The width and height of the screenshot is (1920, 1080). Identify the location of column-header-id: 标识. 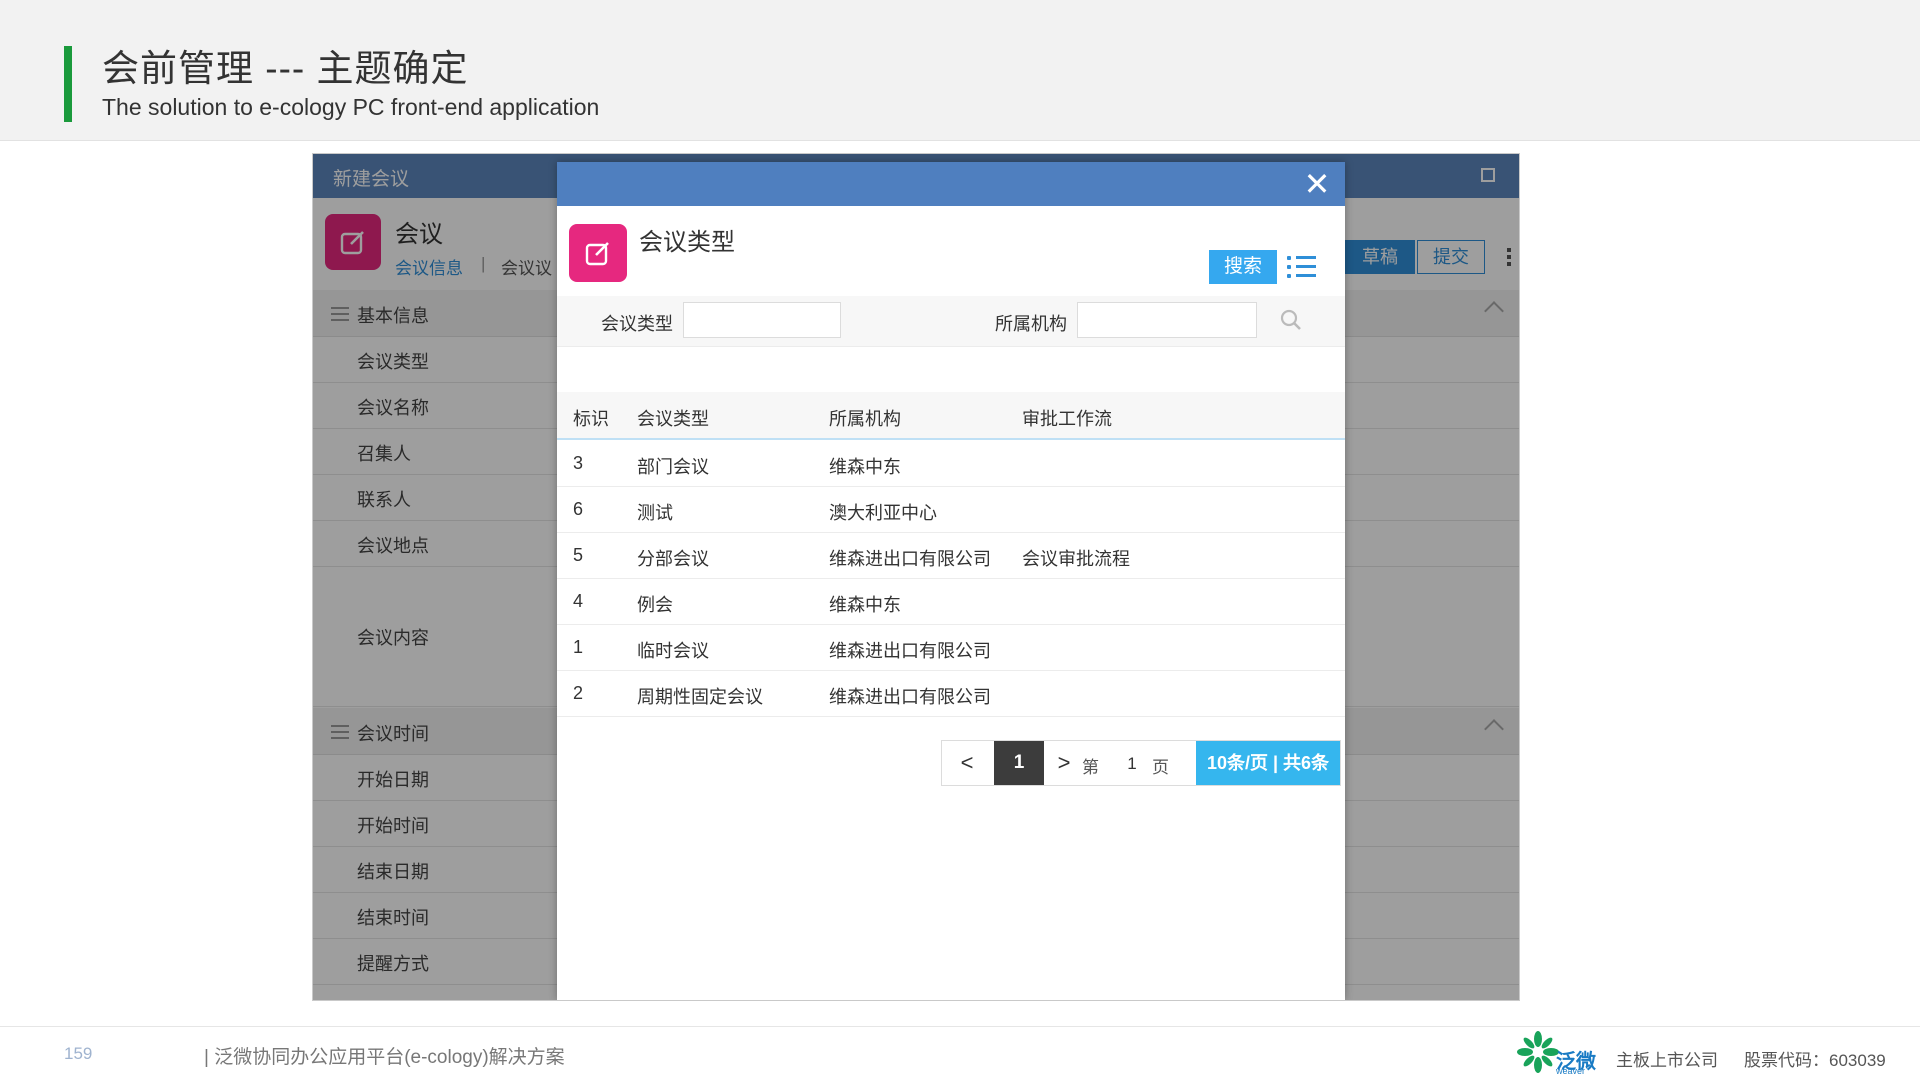
(591, 418).